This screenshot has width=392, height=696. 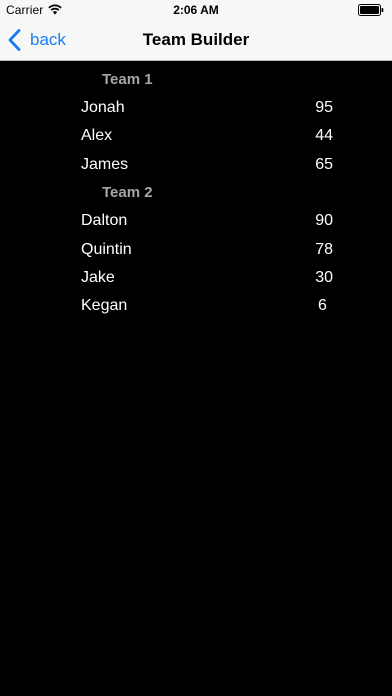 I want to click on player-name: Dalton, so click(x=104, y=220).